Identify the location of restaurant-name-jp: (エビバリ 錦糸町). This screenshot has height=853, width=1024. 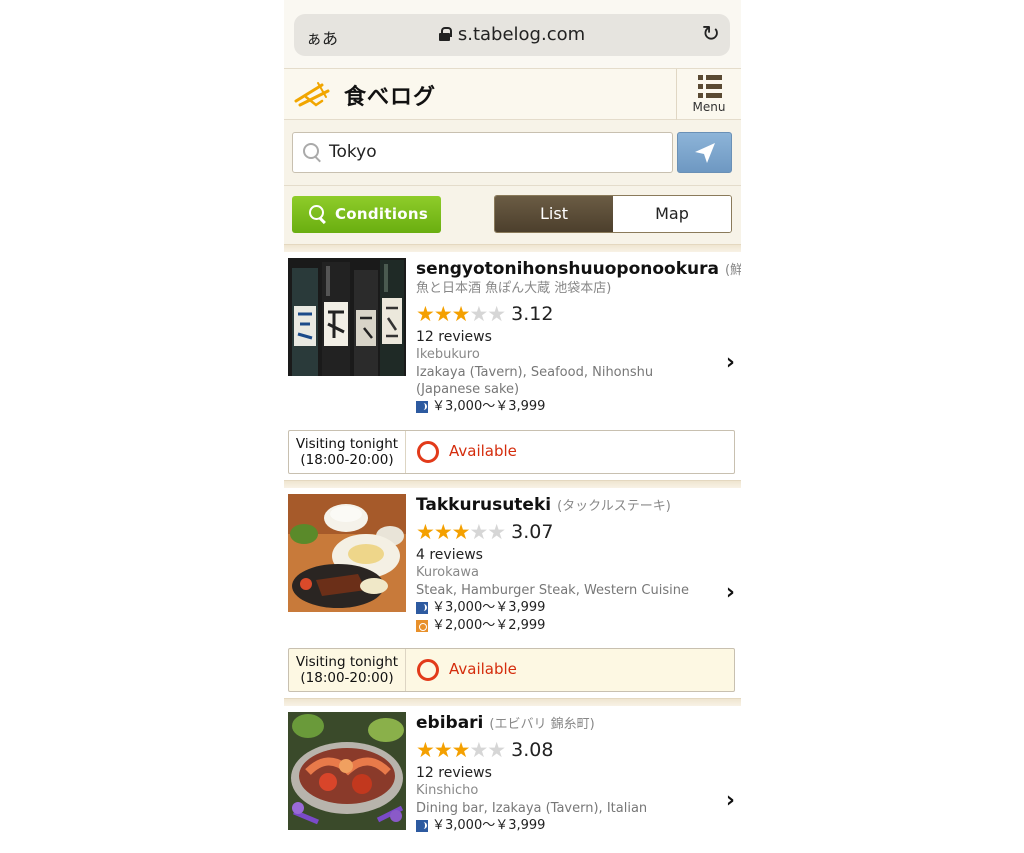
(542, 724).